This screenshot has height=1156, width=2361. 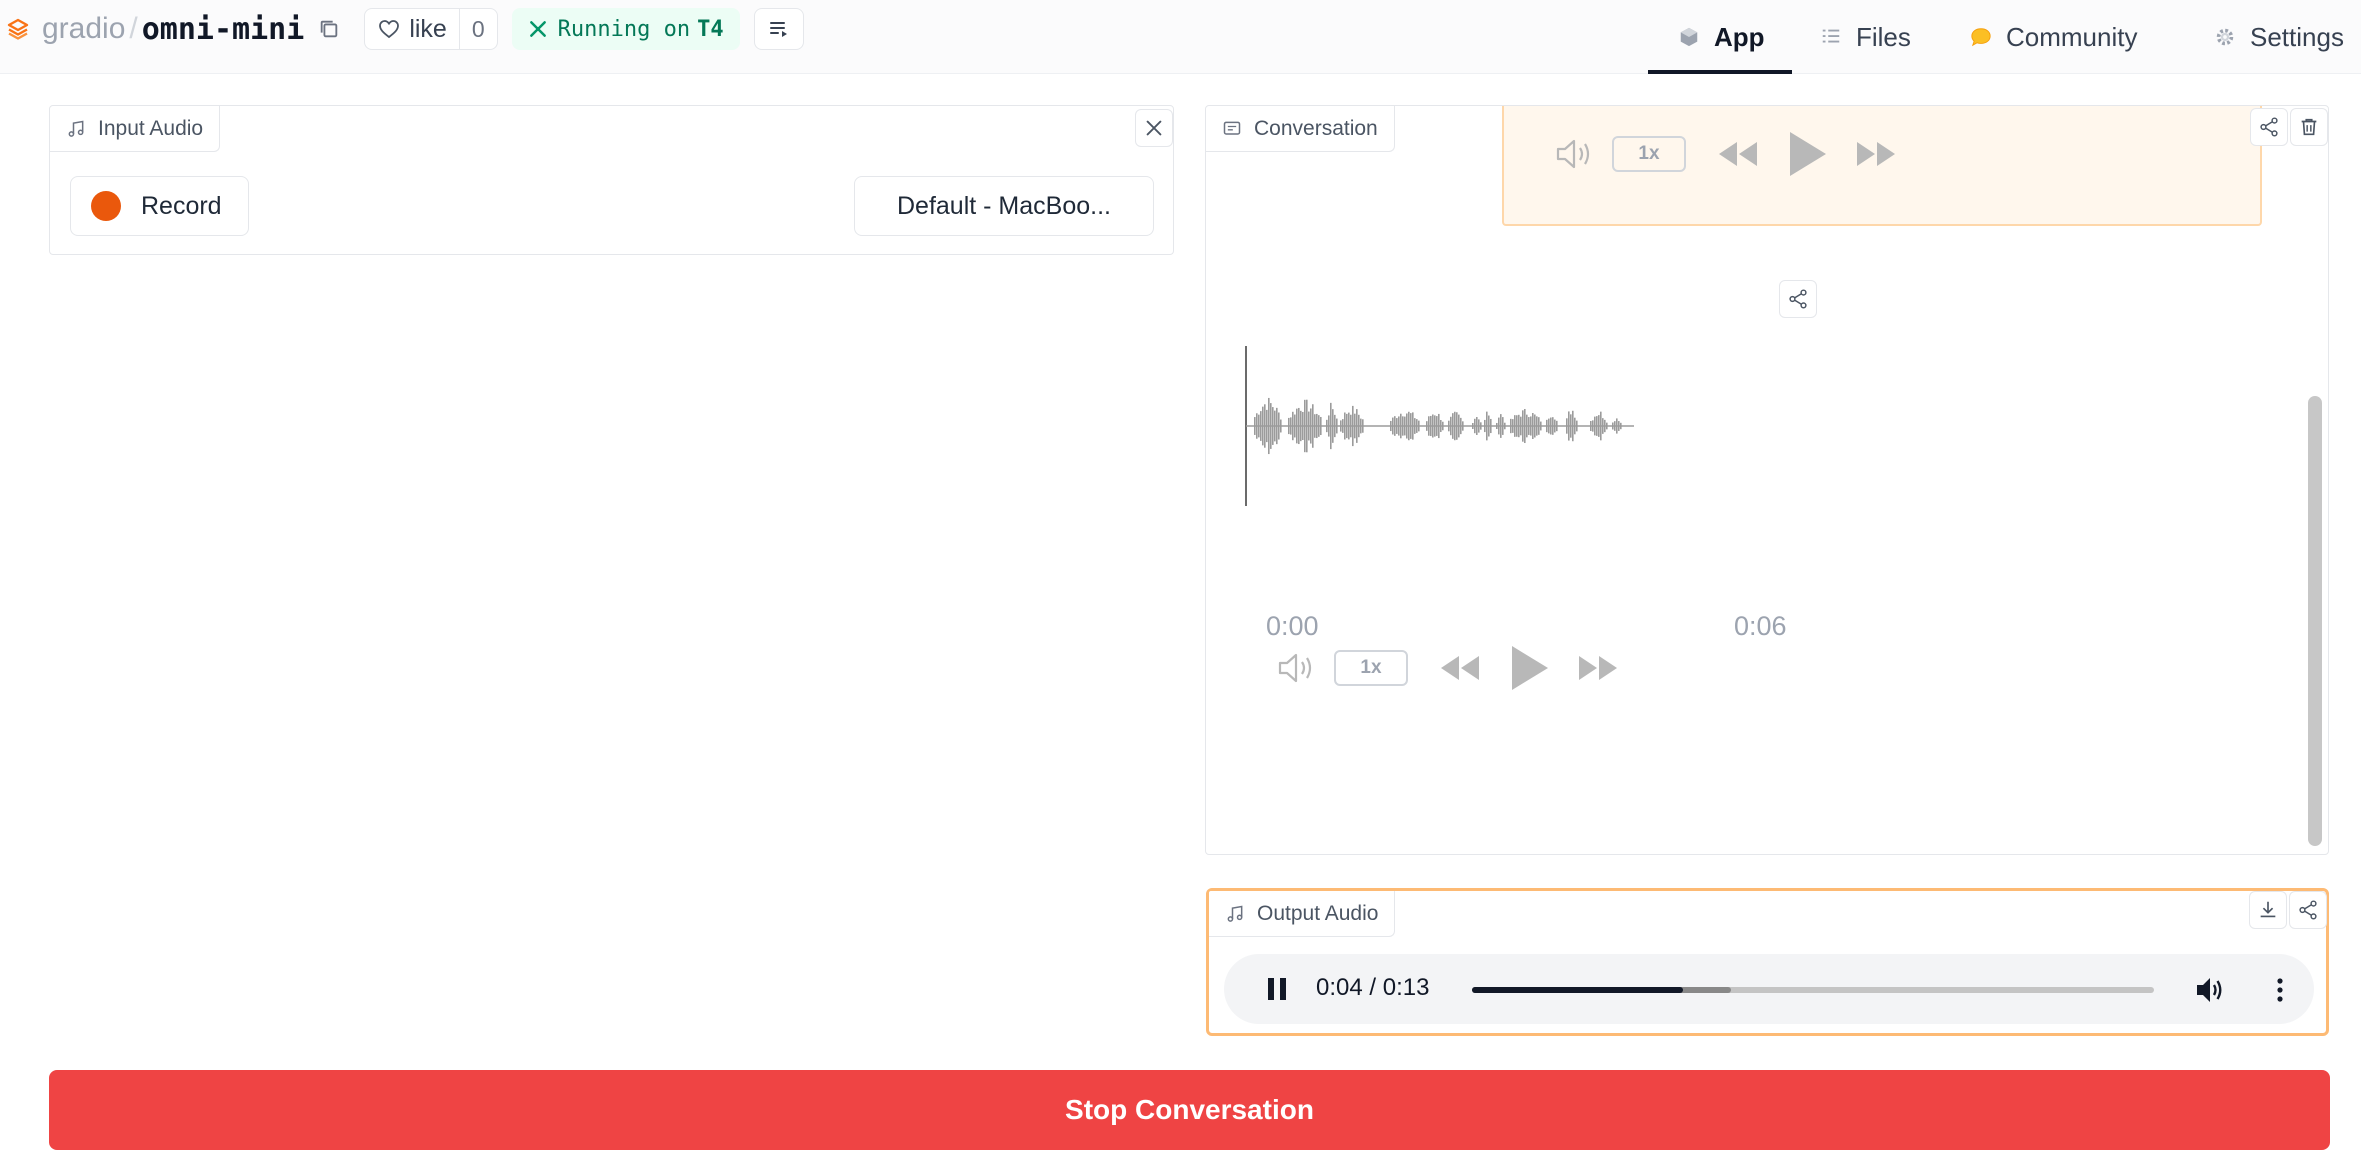 I want to click on tab-app: App, so click(x=1721, y=37).